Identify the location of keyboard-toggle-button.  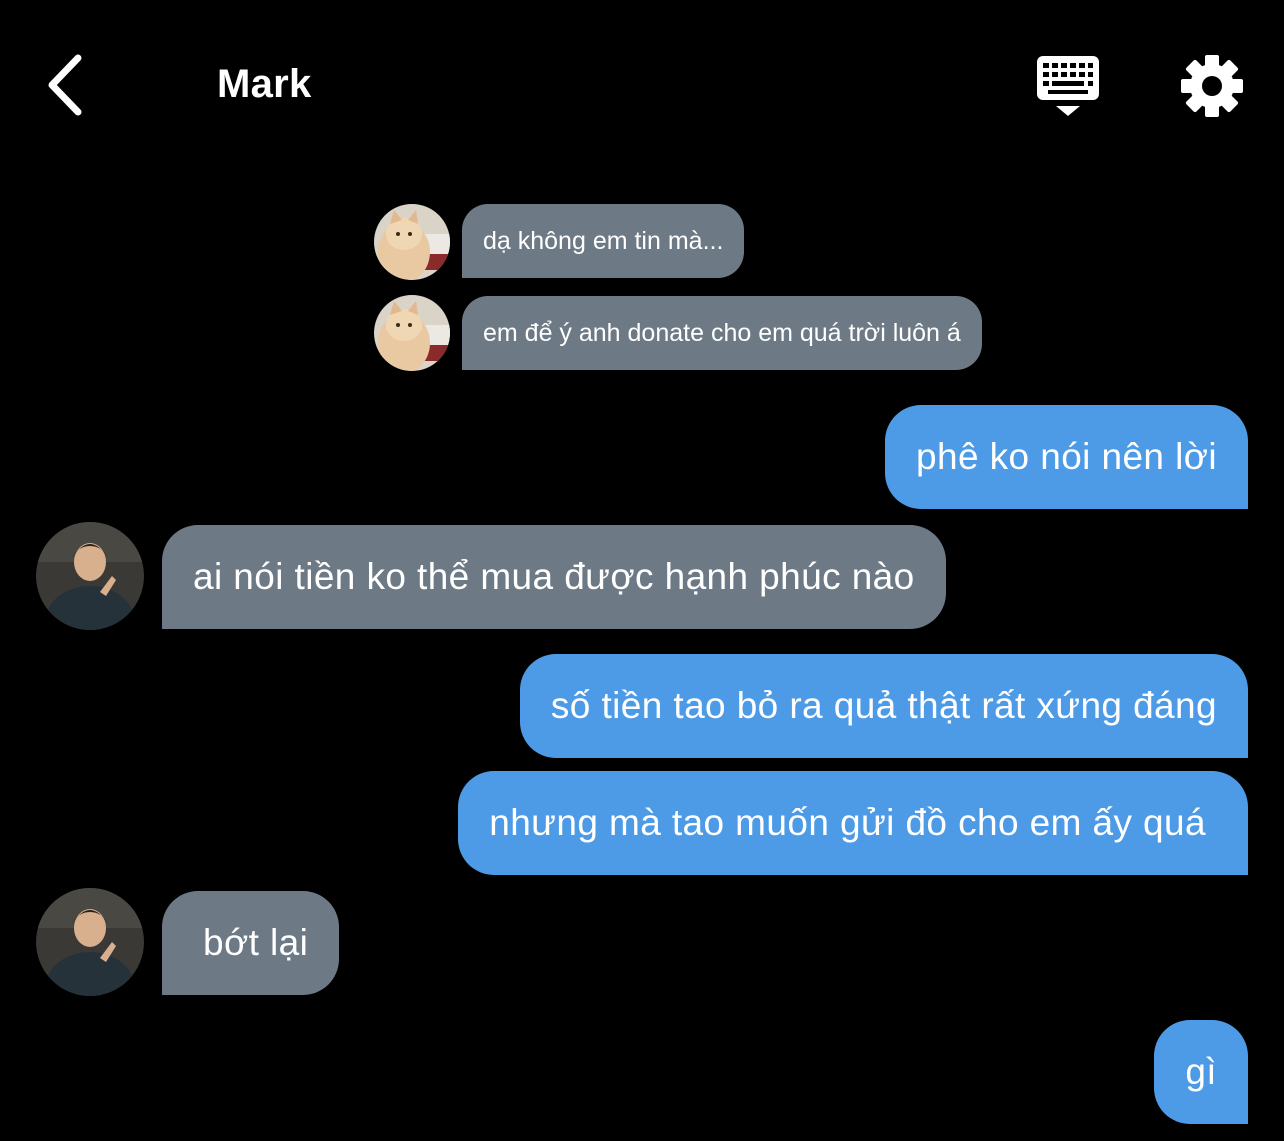
(1068, 87).